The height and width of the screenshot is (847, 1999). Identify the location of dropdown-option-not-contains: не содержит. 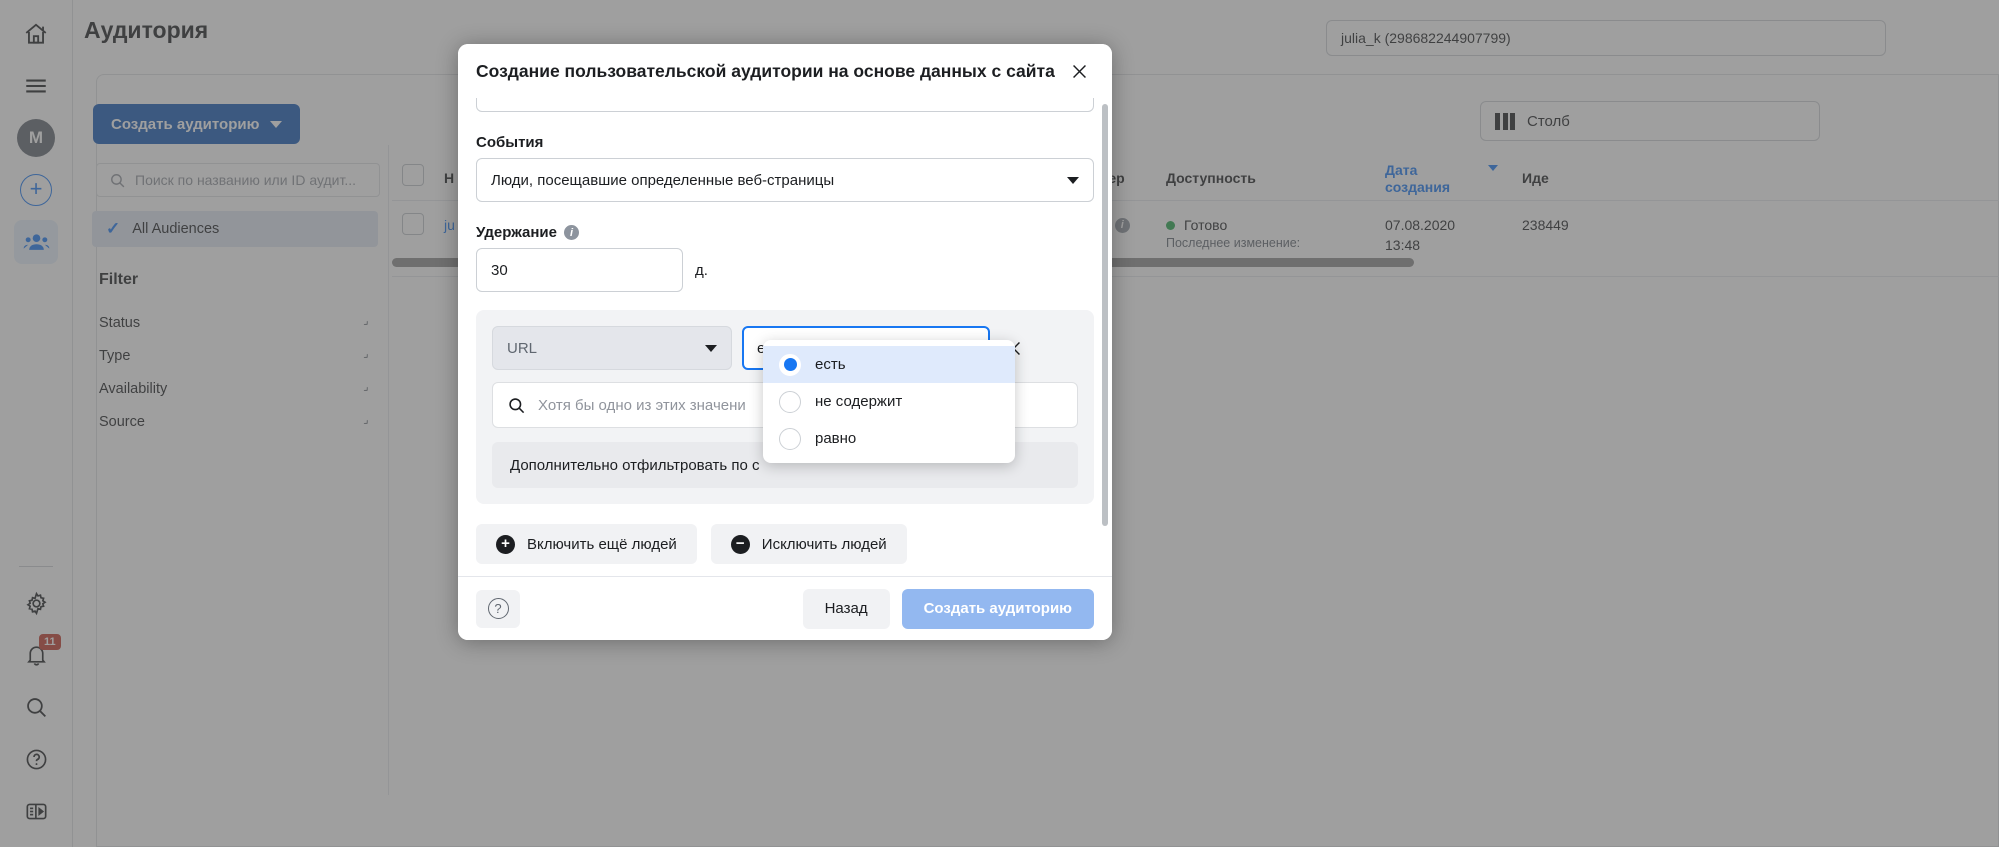
(889, 401).